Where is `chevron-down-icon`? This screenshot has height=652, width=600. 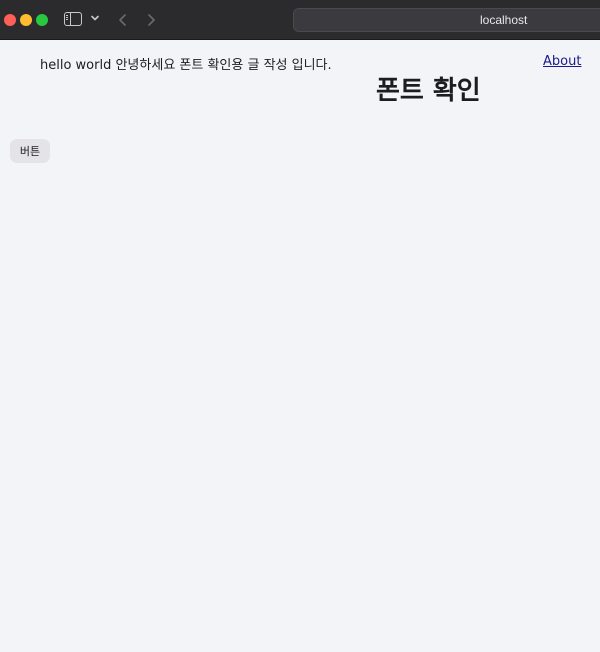 chevron-down-icon is located at coordinates (95, 18).